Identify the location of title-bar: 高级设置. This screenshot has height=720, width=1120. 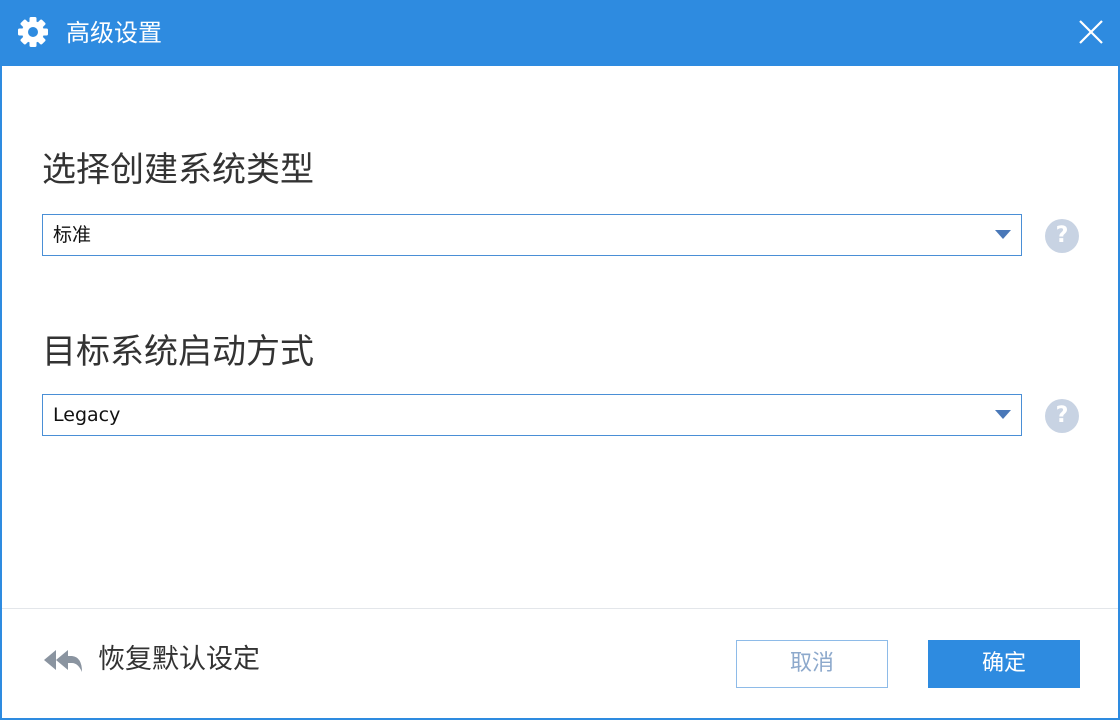
(560, 33).